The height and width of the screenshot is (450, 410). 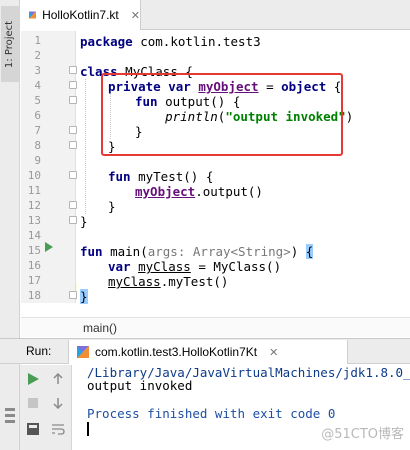 I want to click on stop-button, so click(x=33, y=403).